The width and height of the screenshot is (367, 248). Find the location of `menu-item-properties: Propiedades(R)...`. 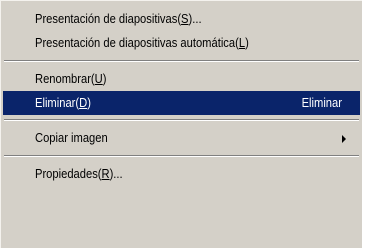

menu-item-properties: Propiedades(R)... is located at coordinates (181, 174).